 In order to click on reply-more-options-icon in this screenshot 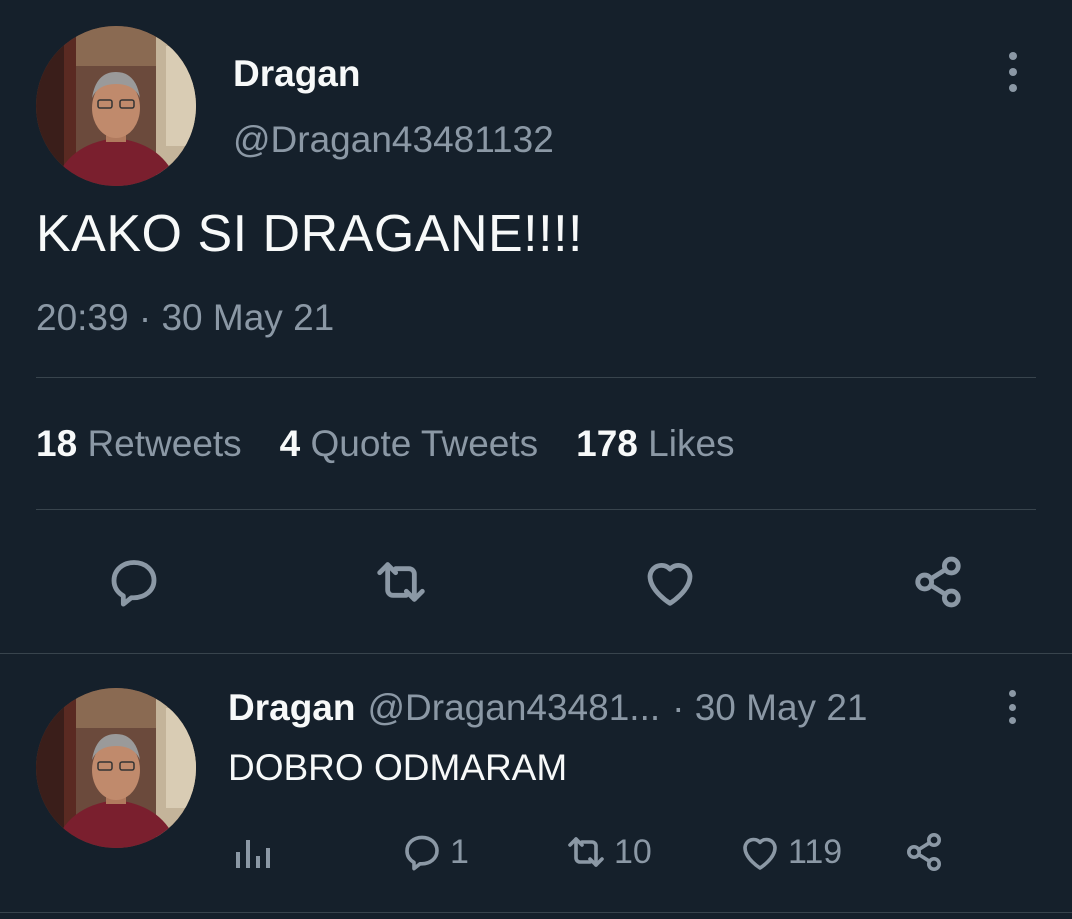, I will do `click(1012, 707)`.